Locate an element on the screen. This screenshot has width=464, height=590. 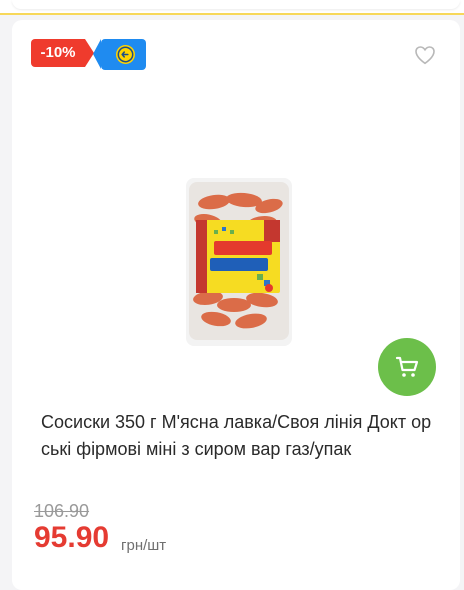
promo-badge is located at coordinates (119, 54).